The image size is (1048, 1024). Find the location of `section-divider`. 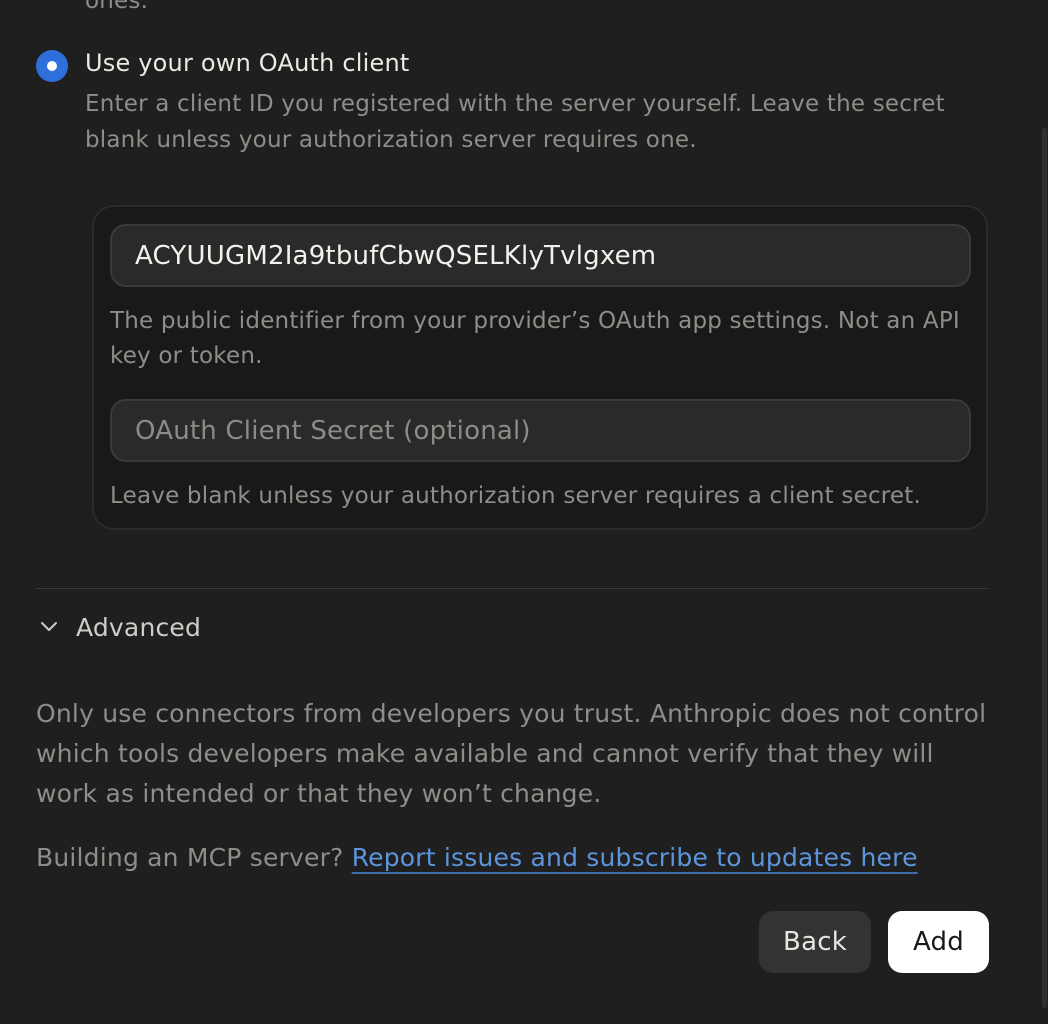

section-divider is located at coordinates (512, 588).